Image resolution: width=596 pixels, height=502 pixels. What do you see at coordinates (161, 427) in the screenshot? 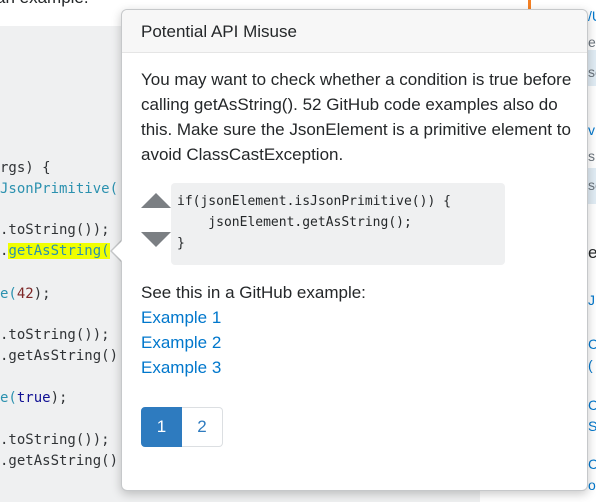
I see `page-button-1: 1` at bounding box center [161, 427].